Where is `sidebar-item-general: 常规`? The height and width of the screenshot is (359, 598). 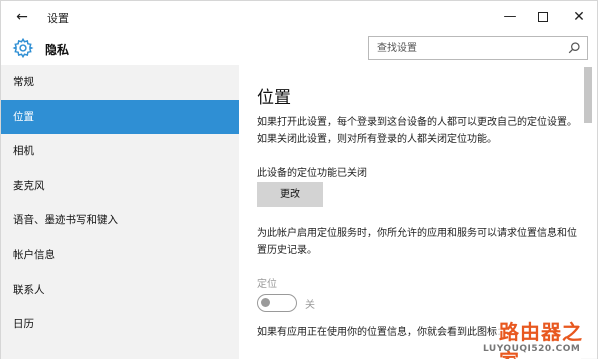 sidebar-item-general: 常规 is located at coordinates (120, 82).